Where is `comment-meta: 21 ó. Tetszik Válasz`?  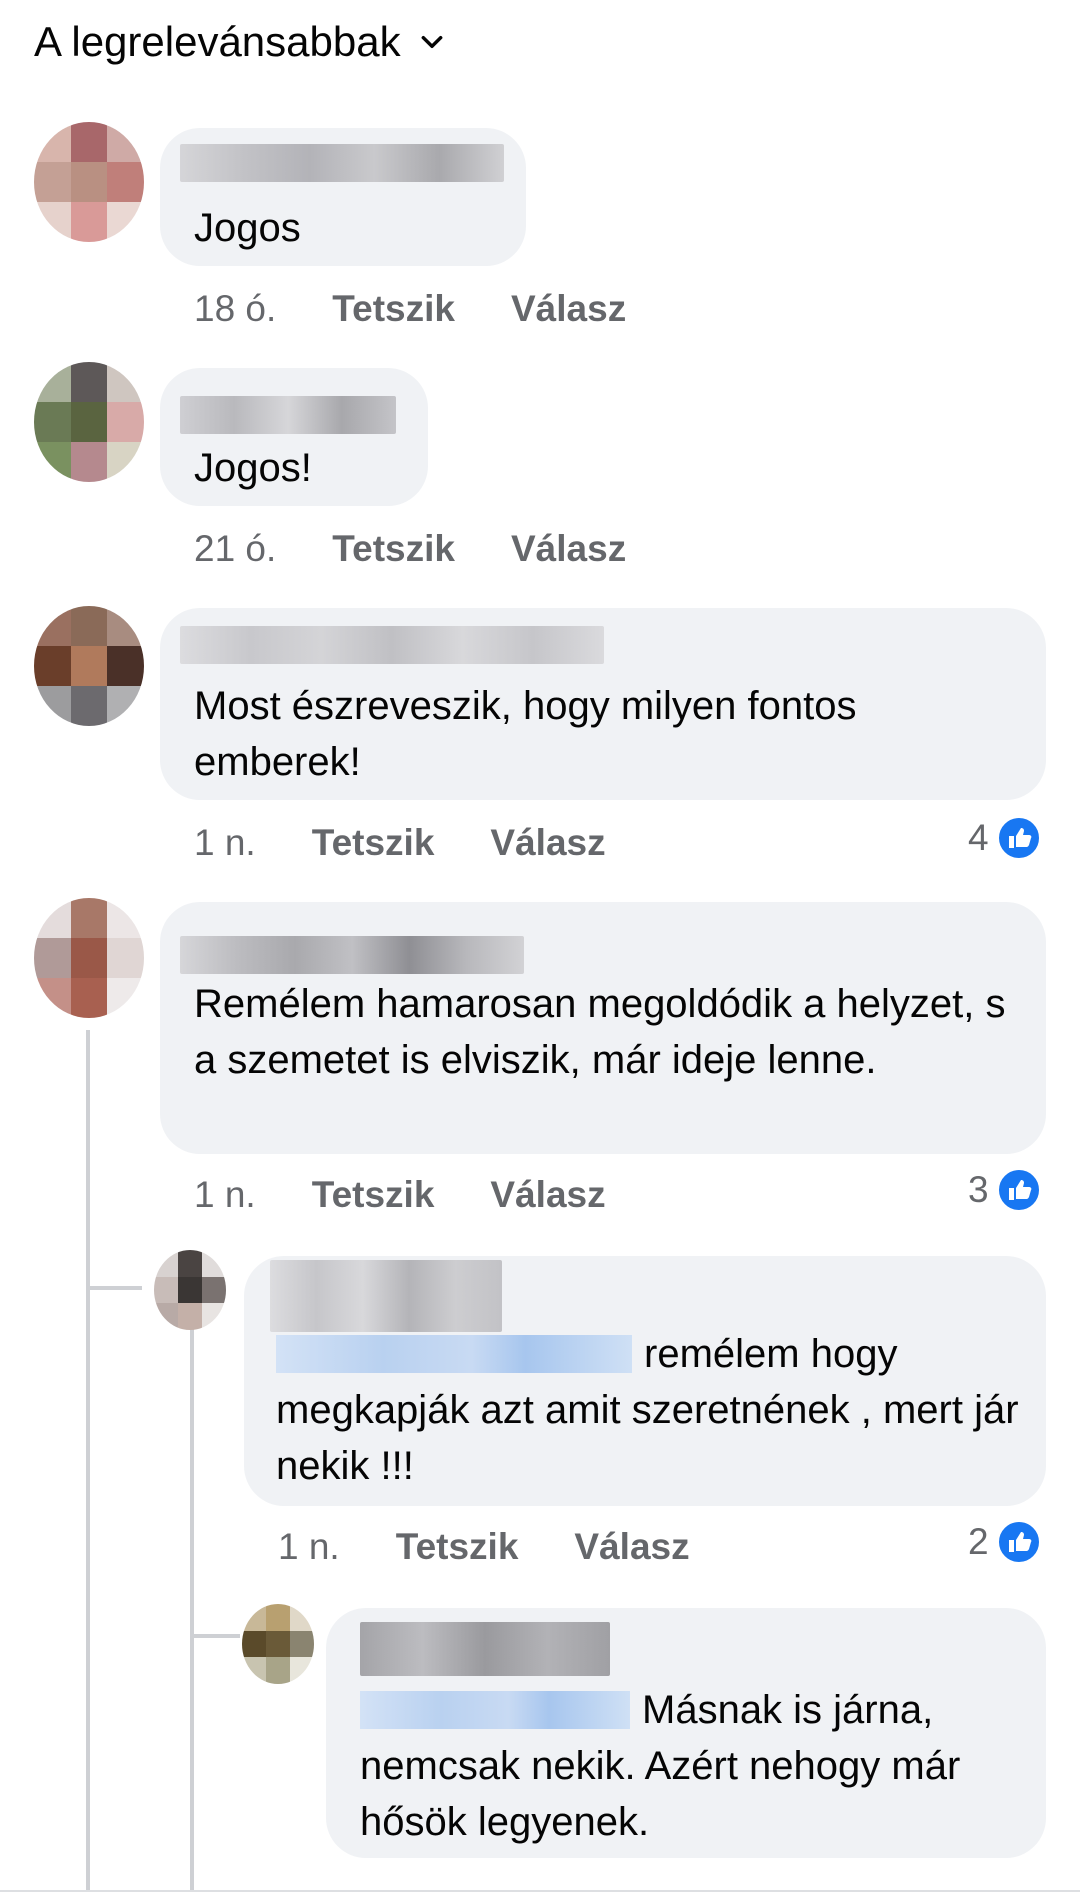
comment-meta: 21 ó. Tetszik Válasz is located at coordinates (410, 549).